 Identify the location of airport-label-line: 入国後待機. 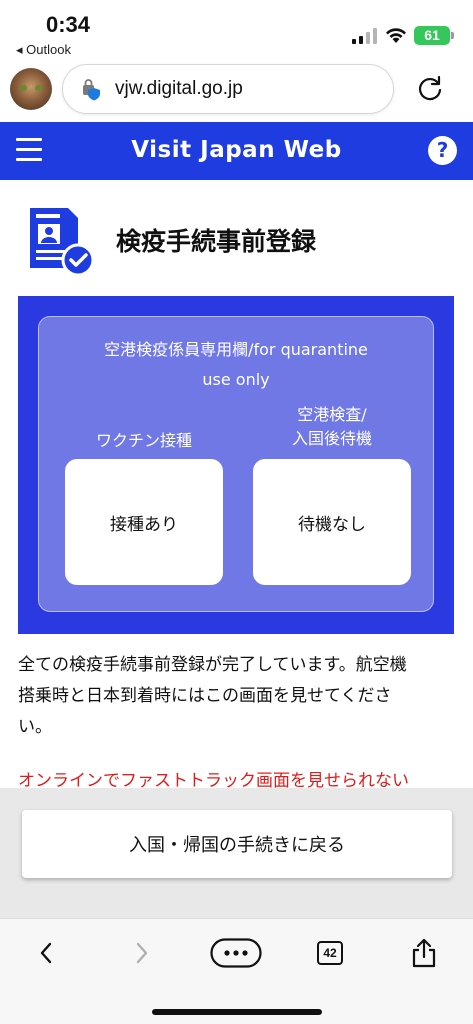
(331, 438).